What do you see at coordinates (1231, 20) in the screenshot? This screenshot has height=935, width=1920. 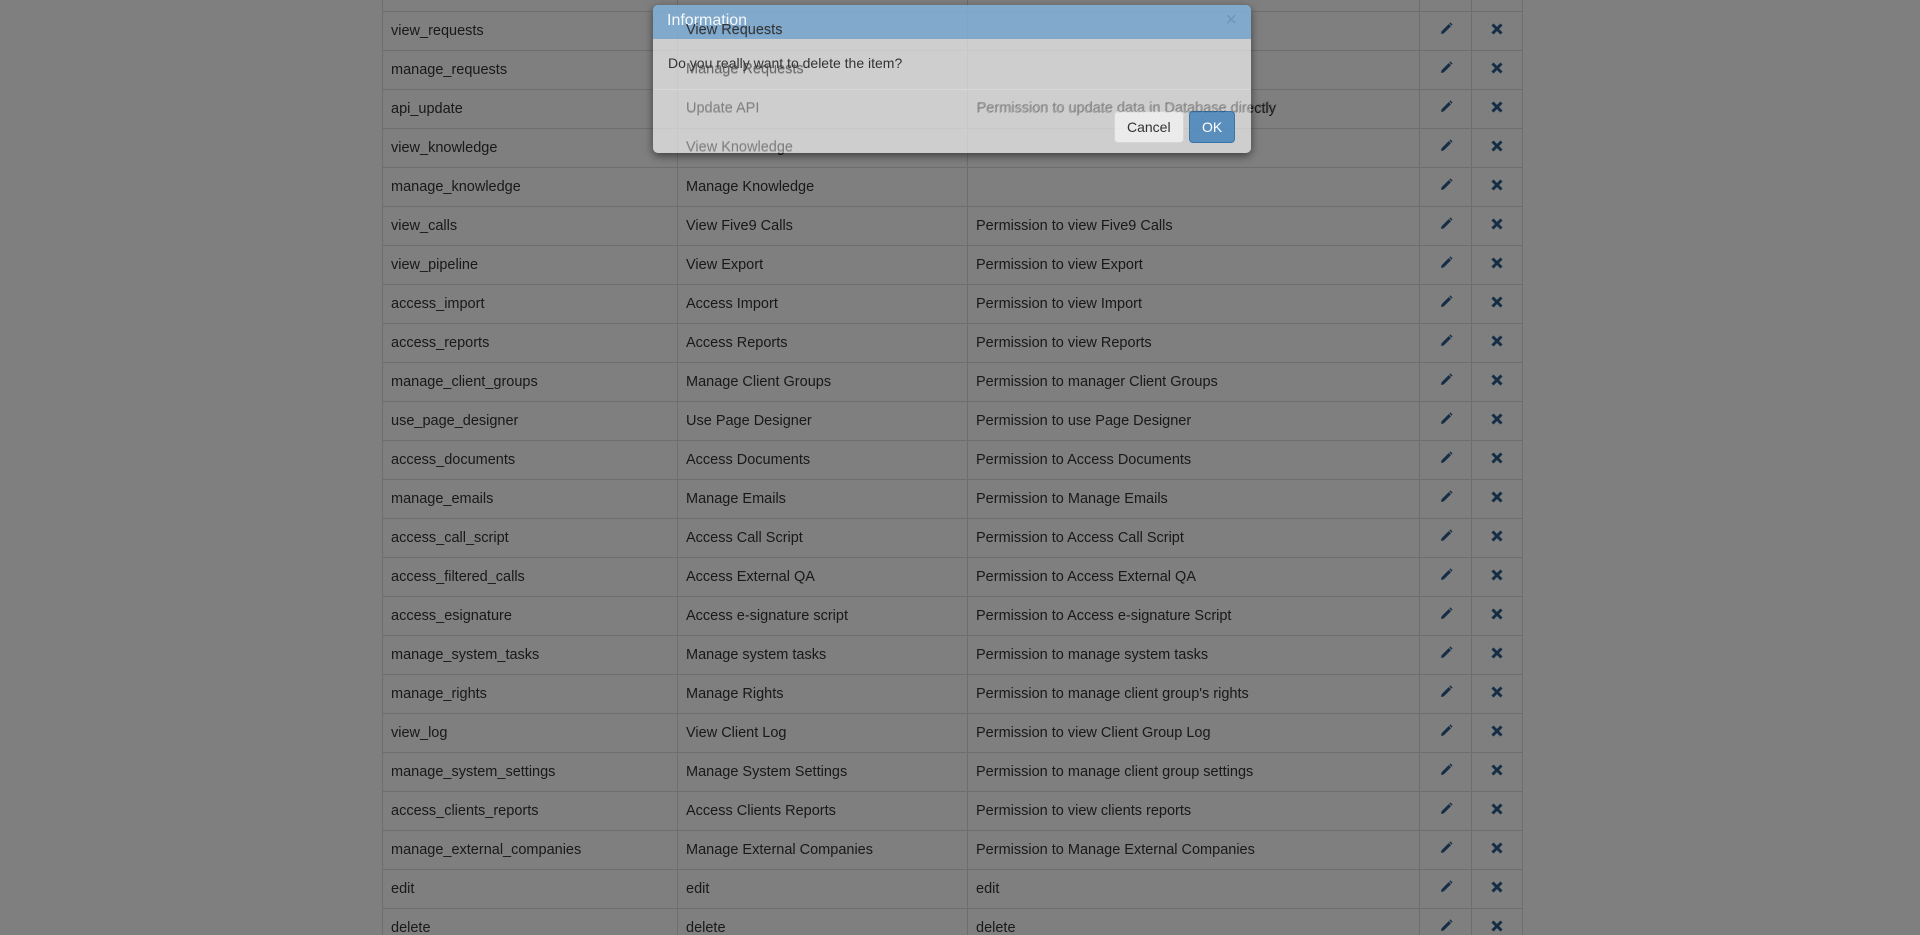 I see `close-icon: ×` at bounding box center [1231, 20].